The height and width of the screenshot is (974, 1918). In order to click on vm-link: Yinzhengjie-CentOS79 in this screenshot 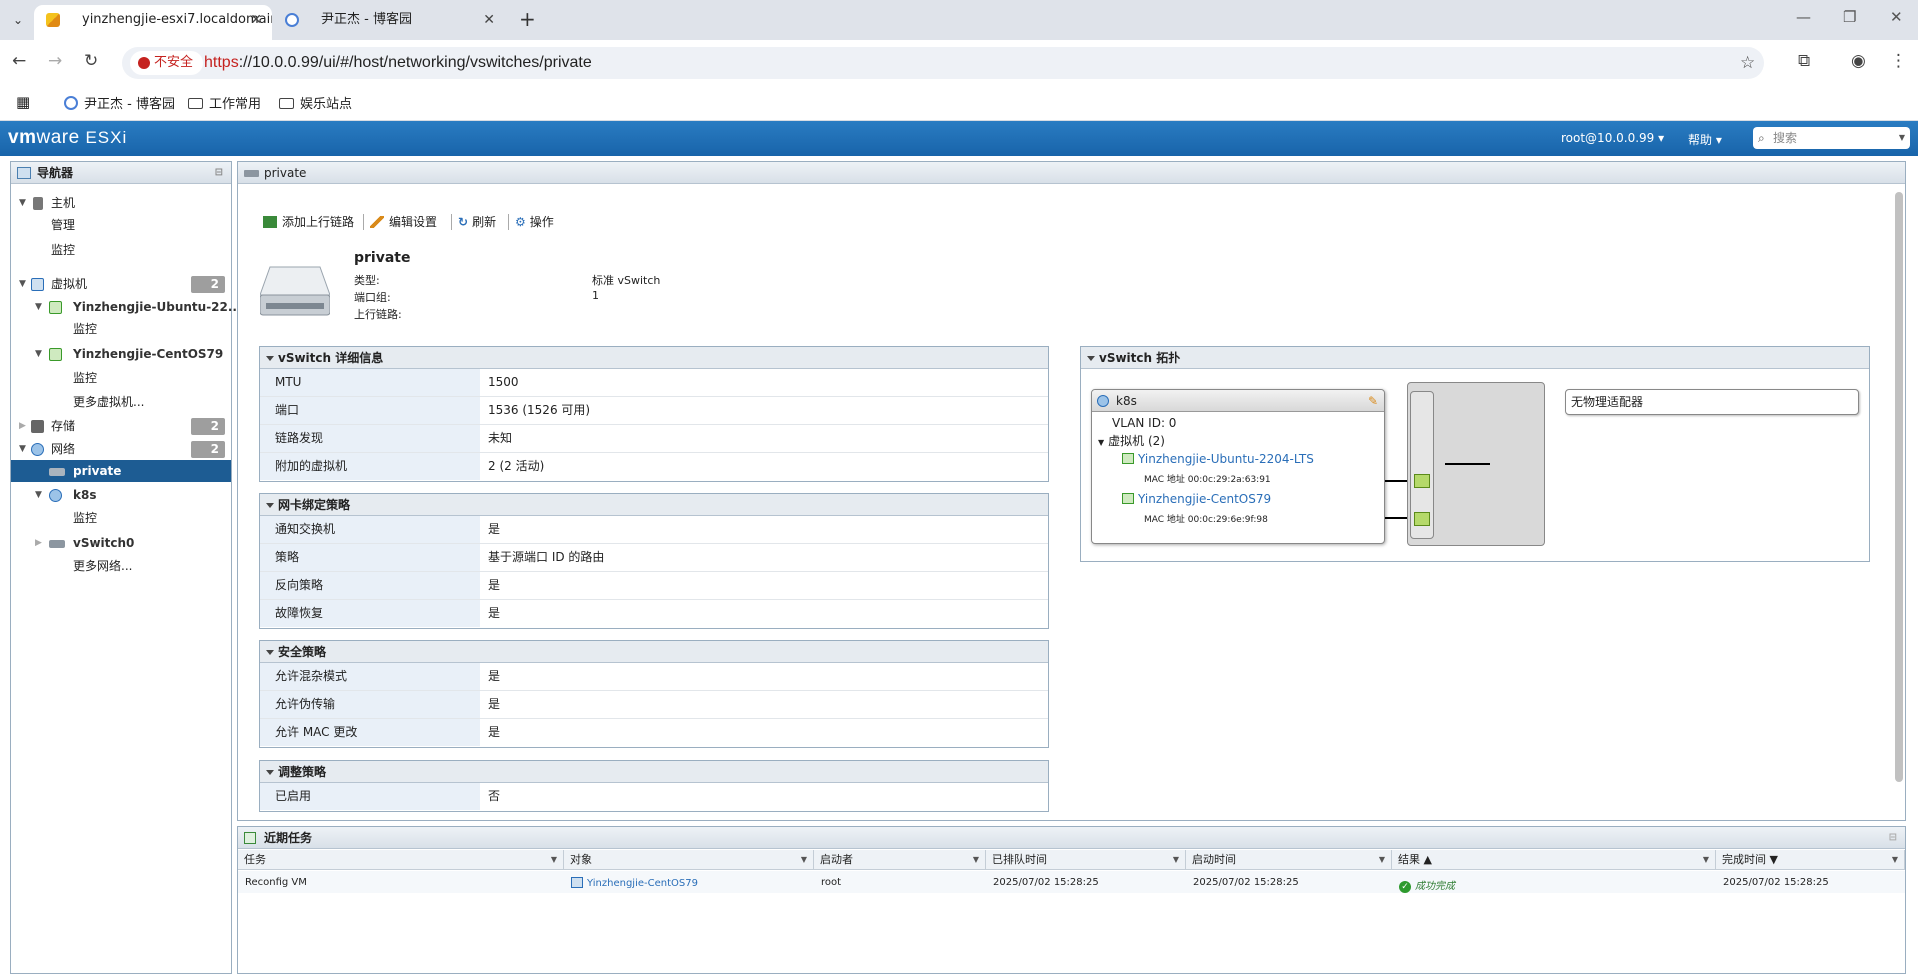, I will do `click(1204, 499)`.